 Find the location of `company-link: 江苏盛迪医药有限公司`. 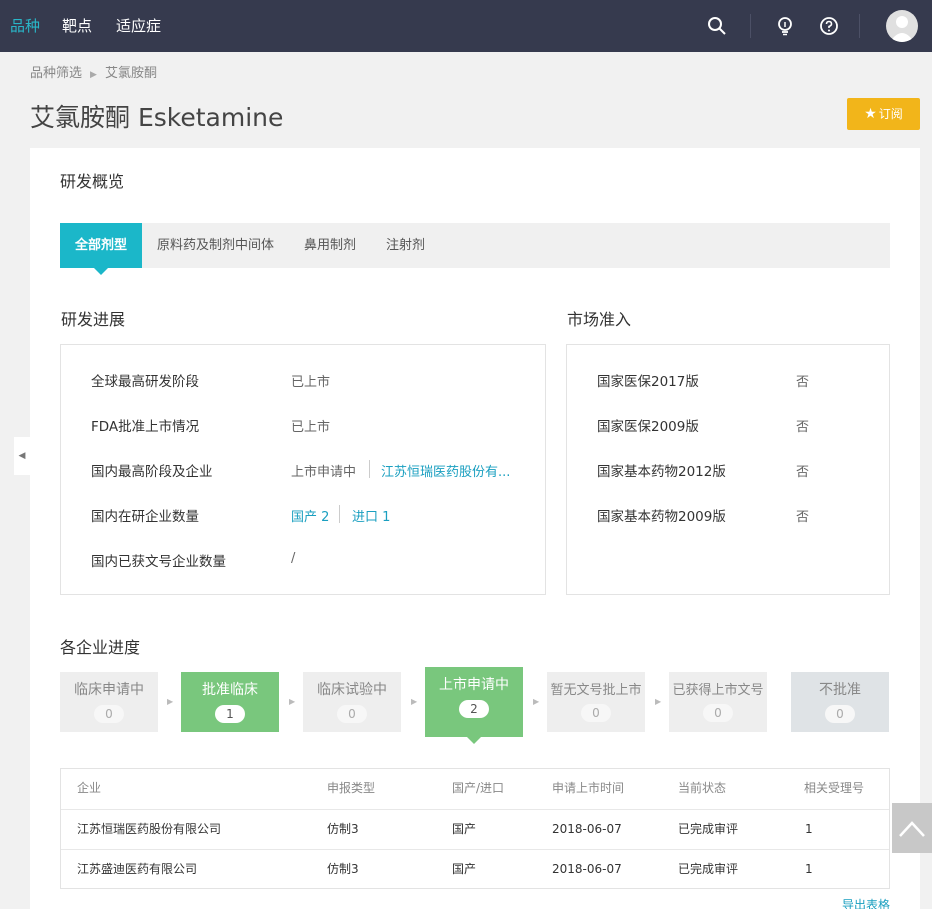

company-link: 江苏盛迪医药有限公司 is located at coordinates (137, 869).